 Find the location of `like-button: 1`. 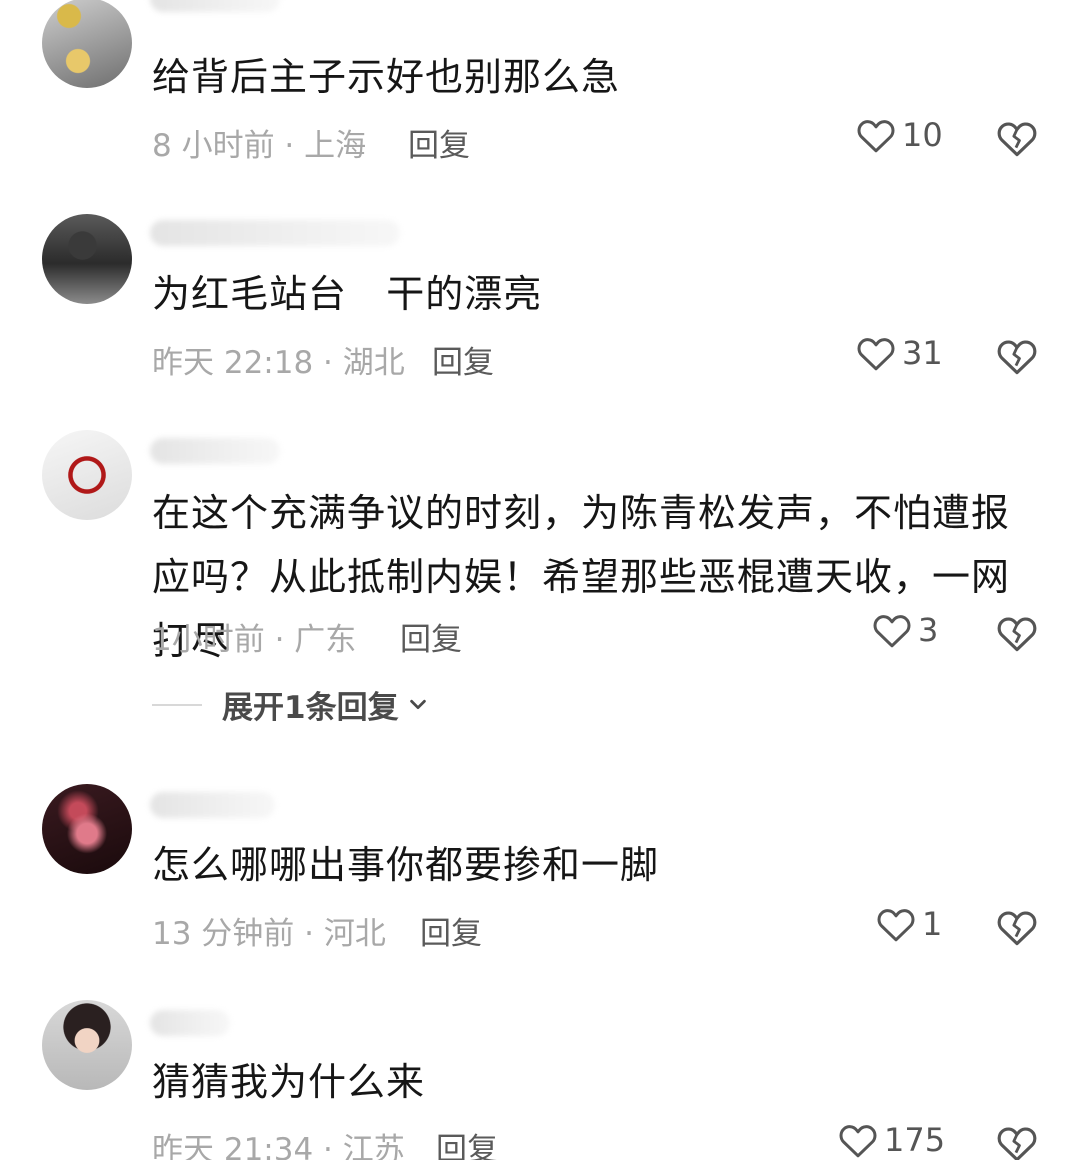

like-button: 1 is located at coordinates (909, 924).